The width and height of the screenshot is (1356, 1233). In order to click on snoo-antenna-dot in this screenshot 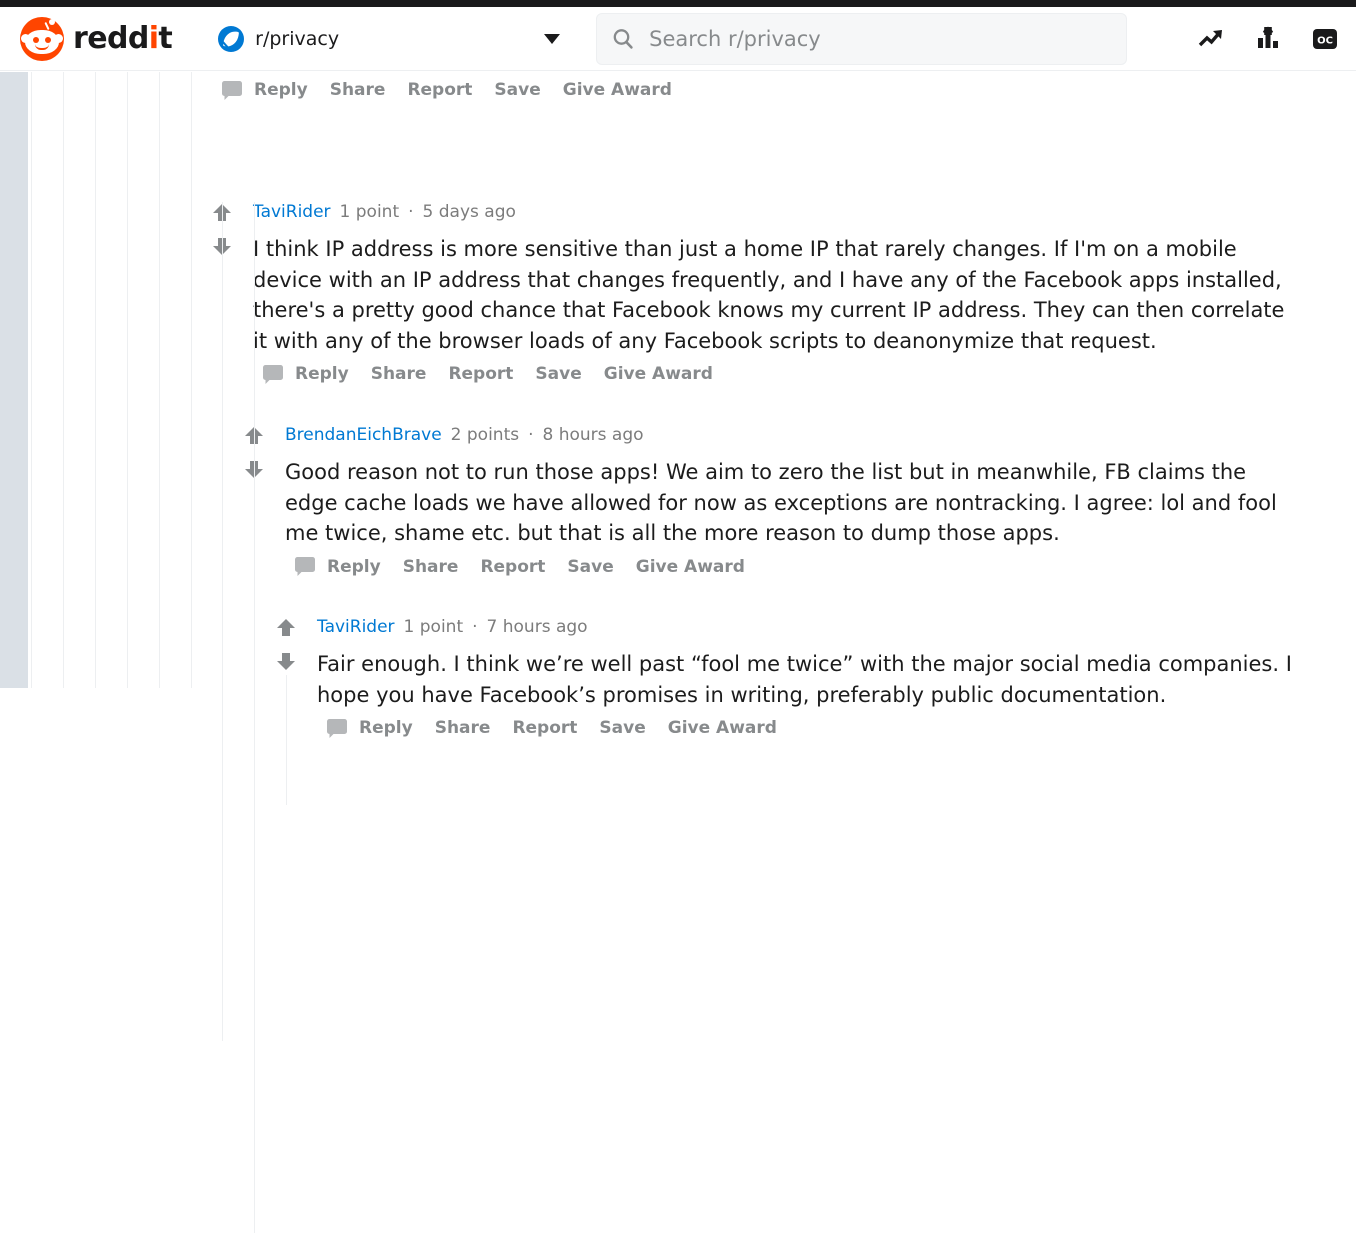, I will do `click(52, 21)`.